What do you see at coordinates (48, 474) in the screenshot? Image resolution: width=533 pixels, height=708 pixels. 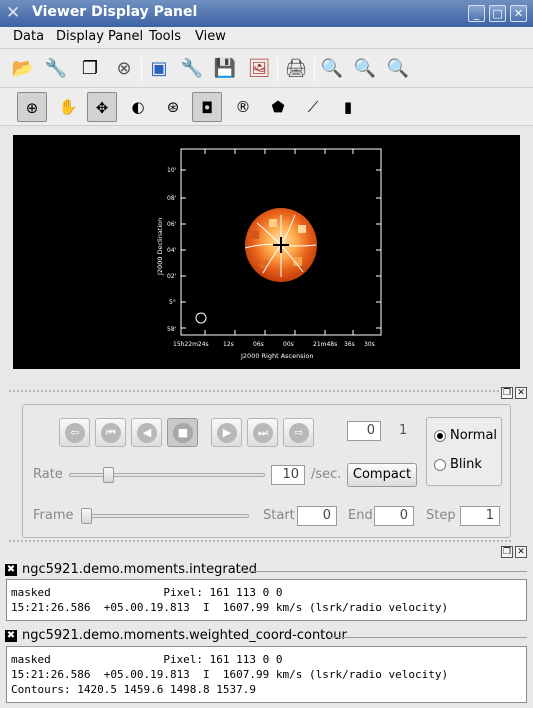 I see `rate-label: Rate` at bounding box center [48, 474].